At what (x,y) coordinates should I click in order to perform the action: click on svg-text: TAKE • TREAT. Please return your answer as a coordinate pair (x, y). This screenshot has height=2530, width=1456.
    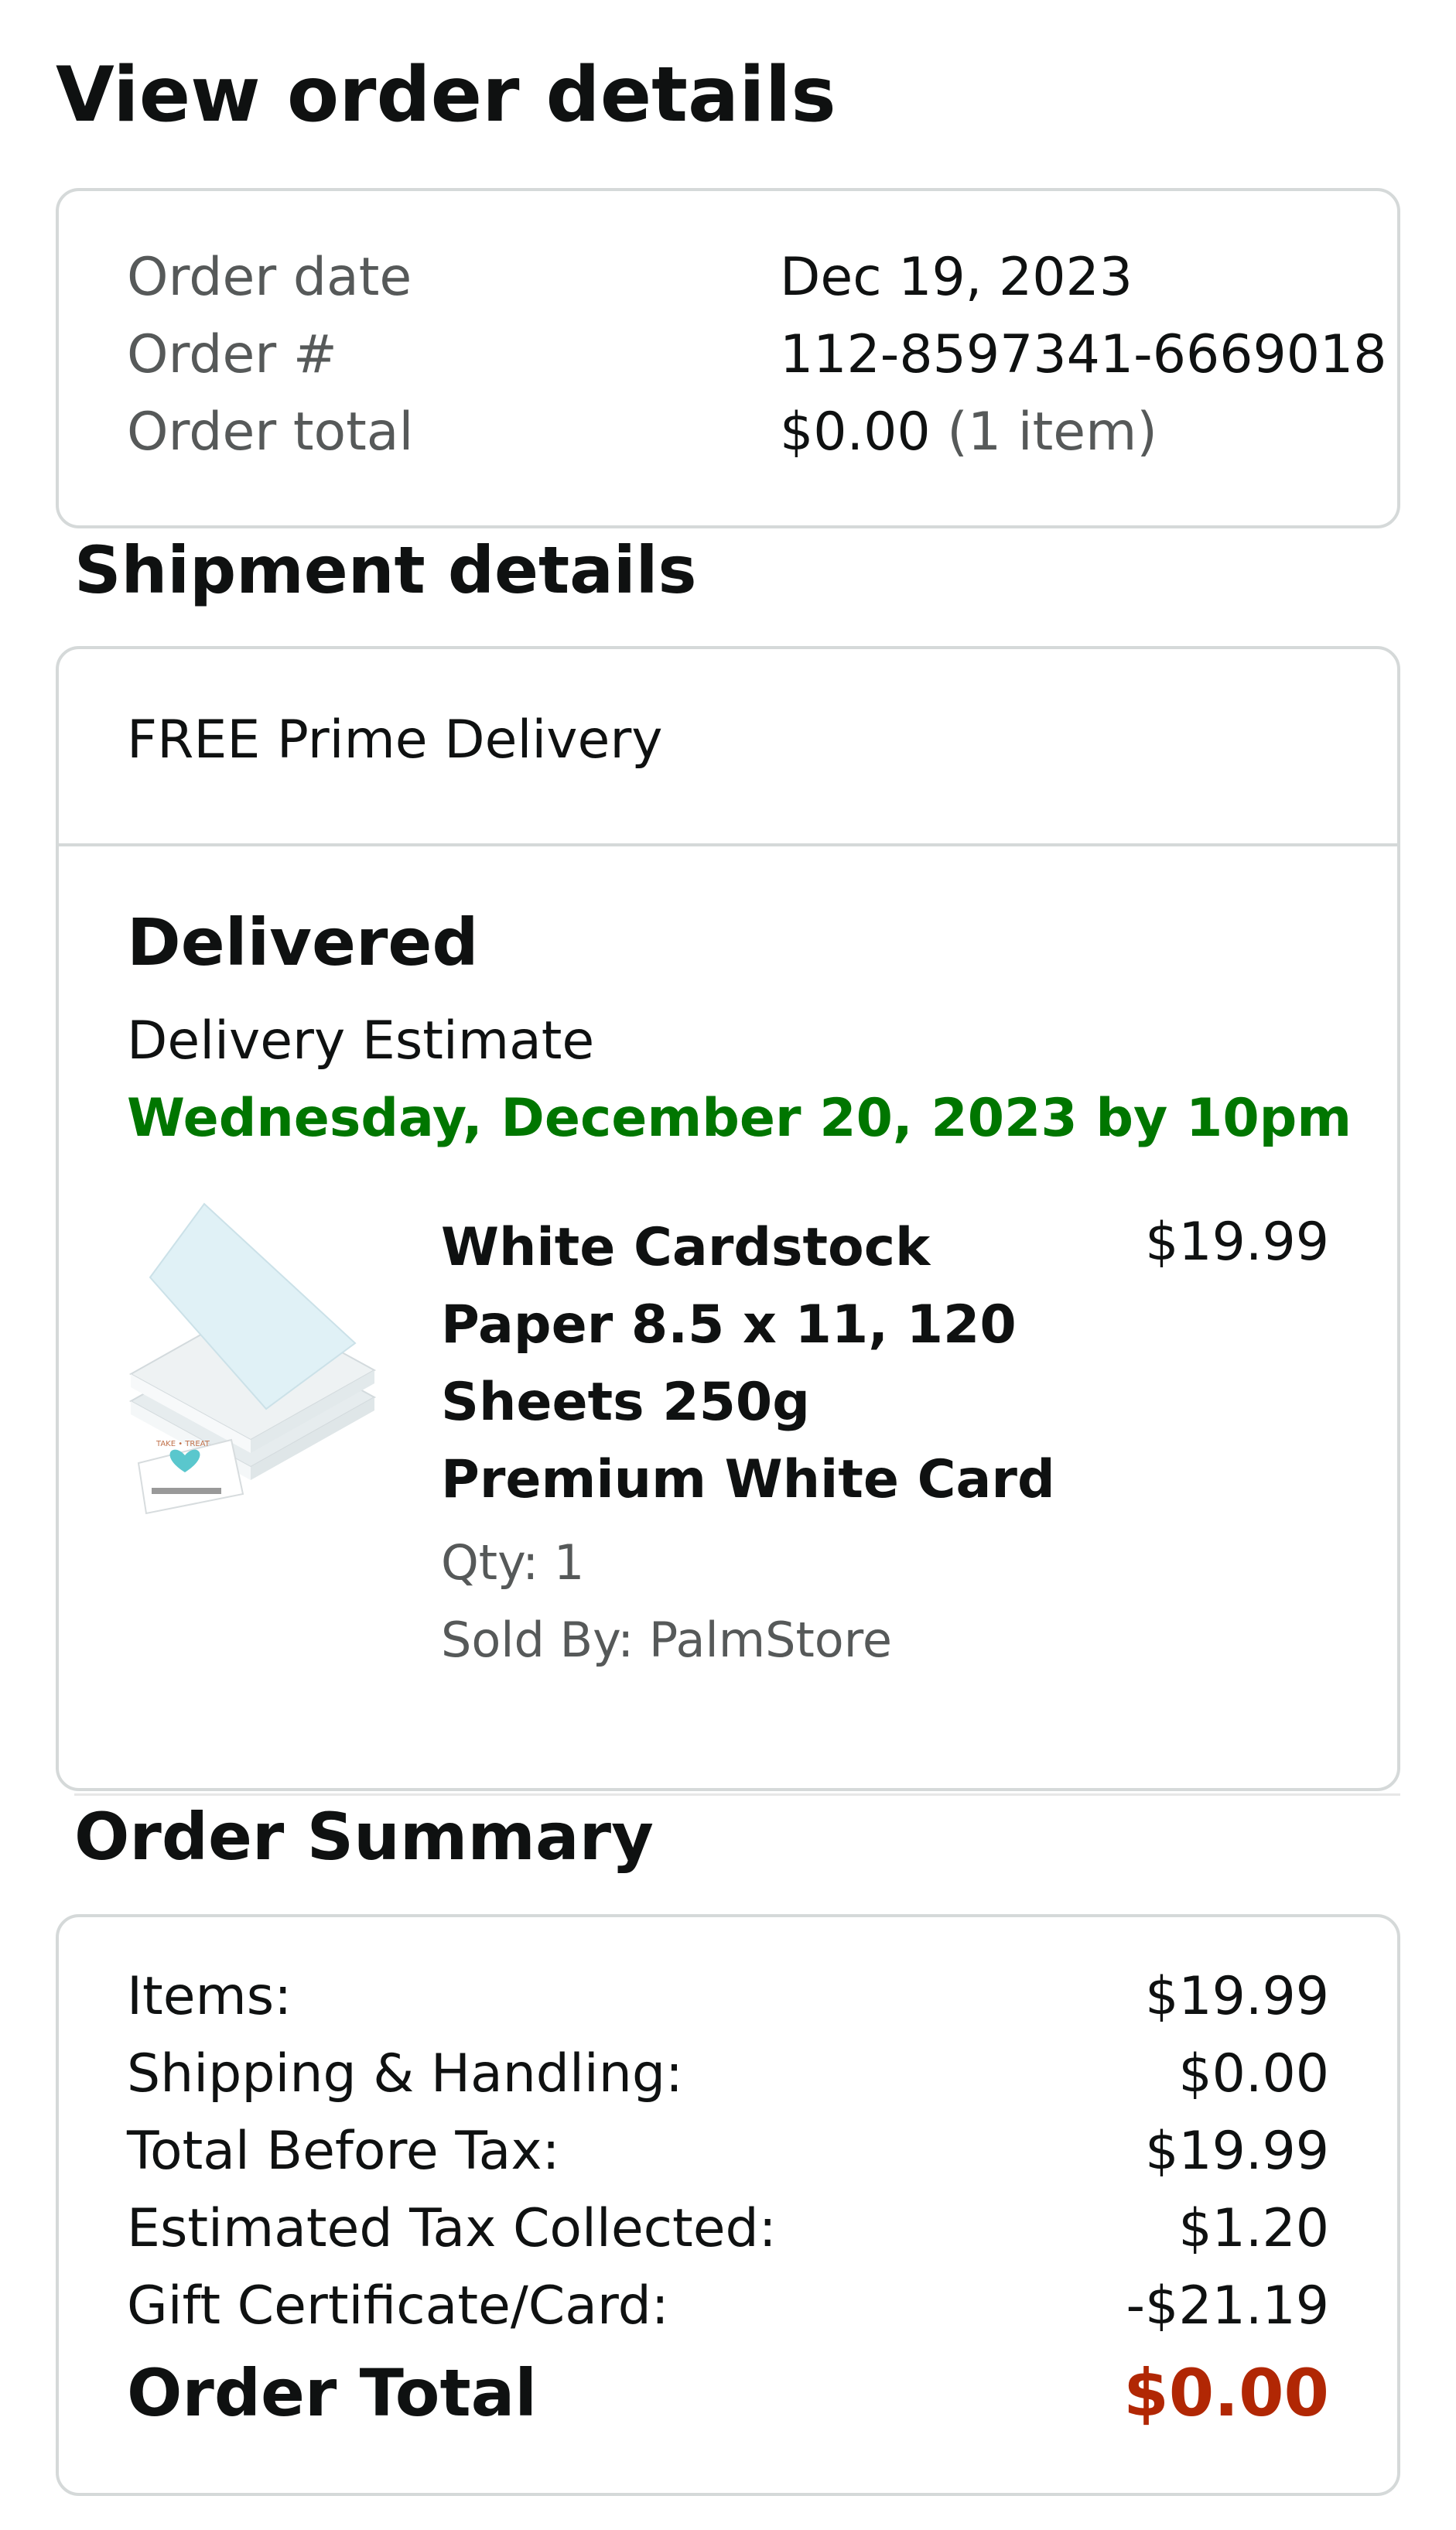
    Looking at the image, I should click on (183, 1444).